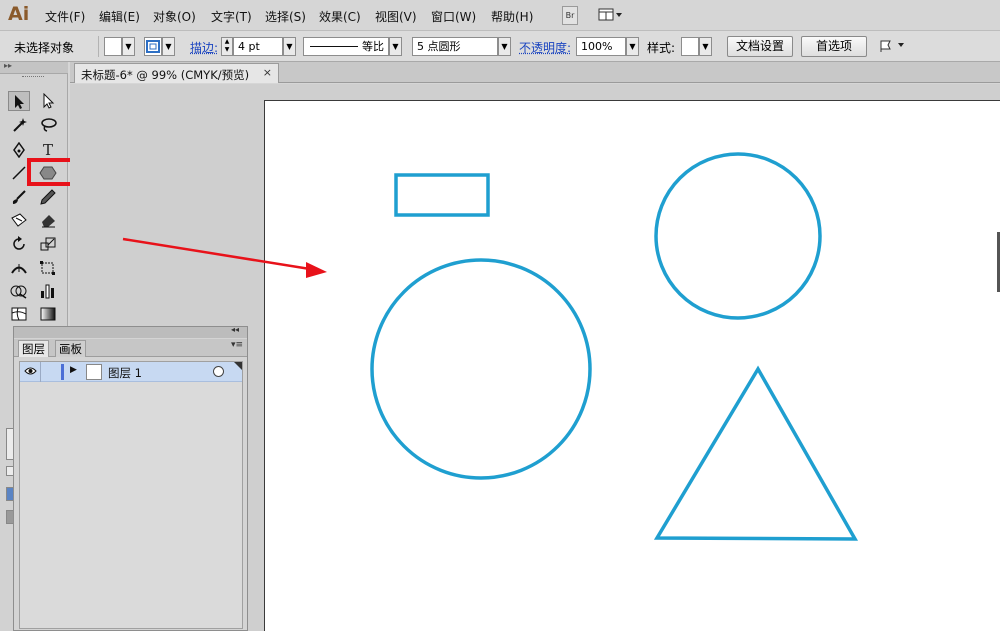 This screenshot has width=1000, height=631. I want to click on arrange-documents-button, so click(611, 15).